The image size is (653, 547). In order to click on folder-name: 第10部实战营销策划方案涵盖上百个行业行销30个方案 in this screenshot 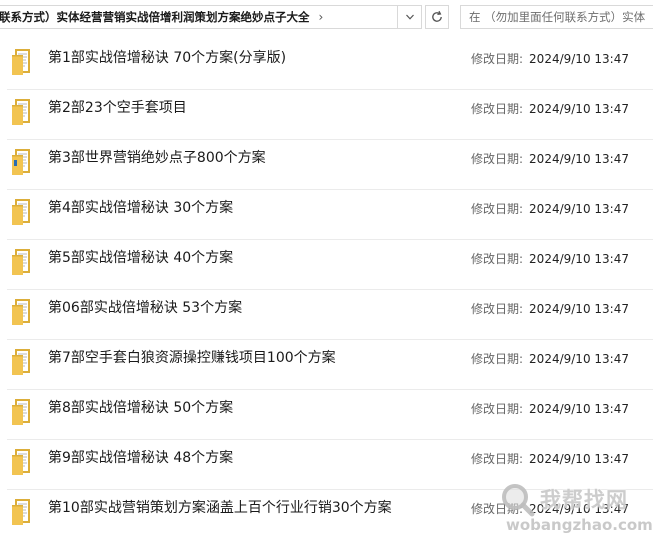, I will do `click(220, 507)`.